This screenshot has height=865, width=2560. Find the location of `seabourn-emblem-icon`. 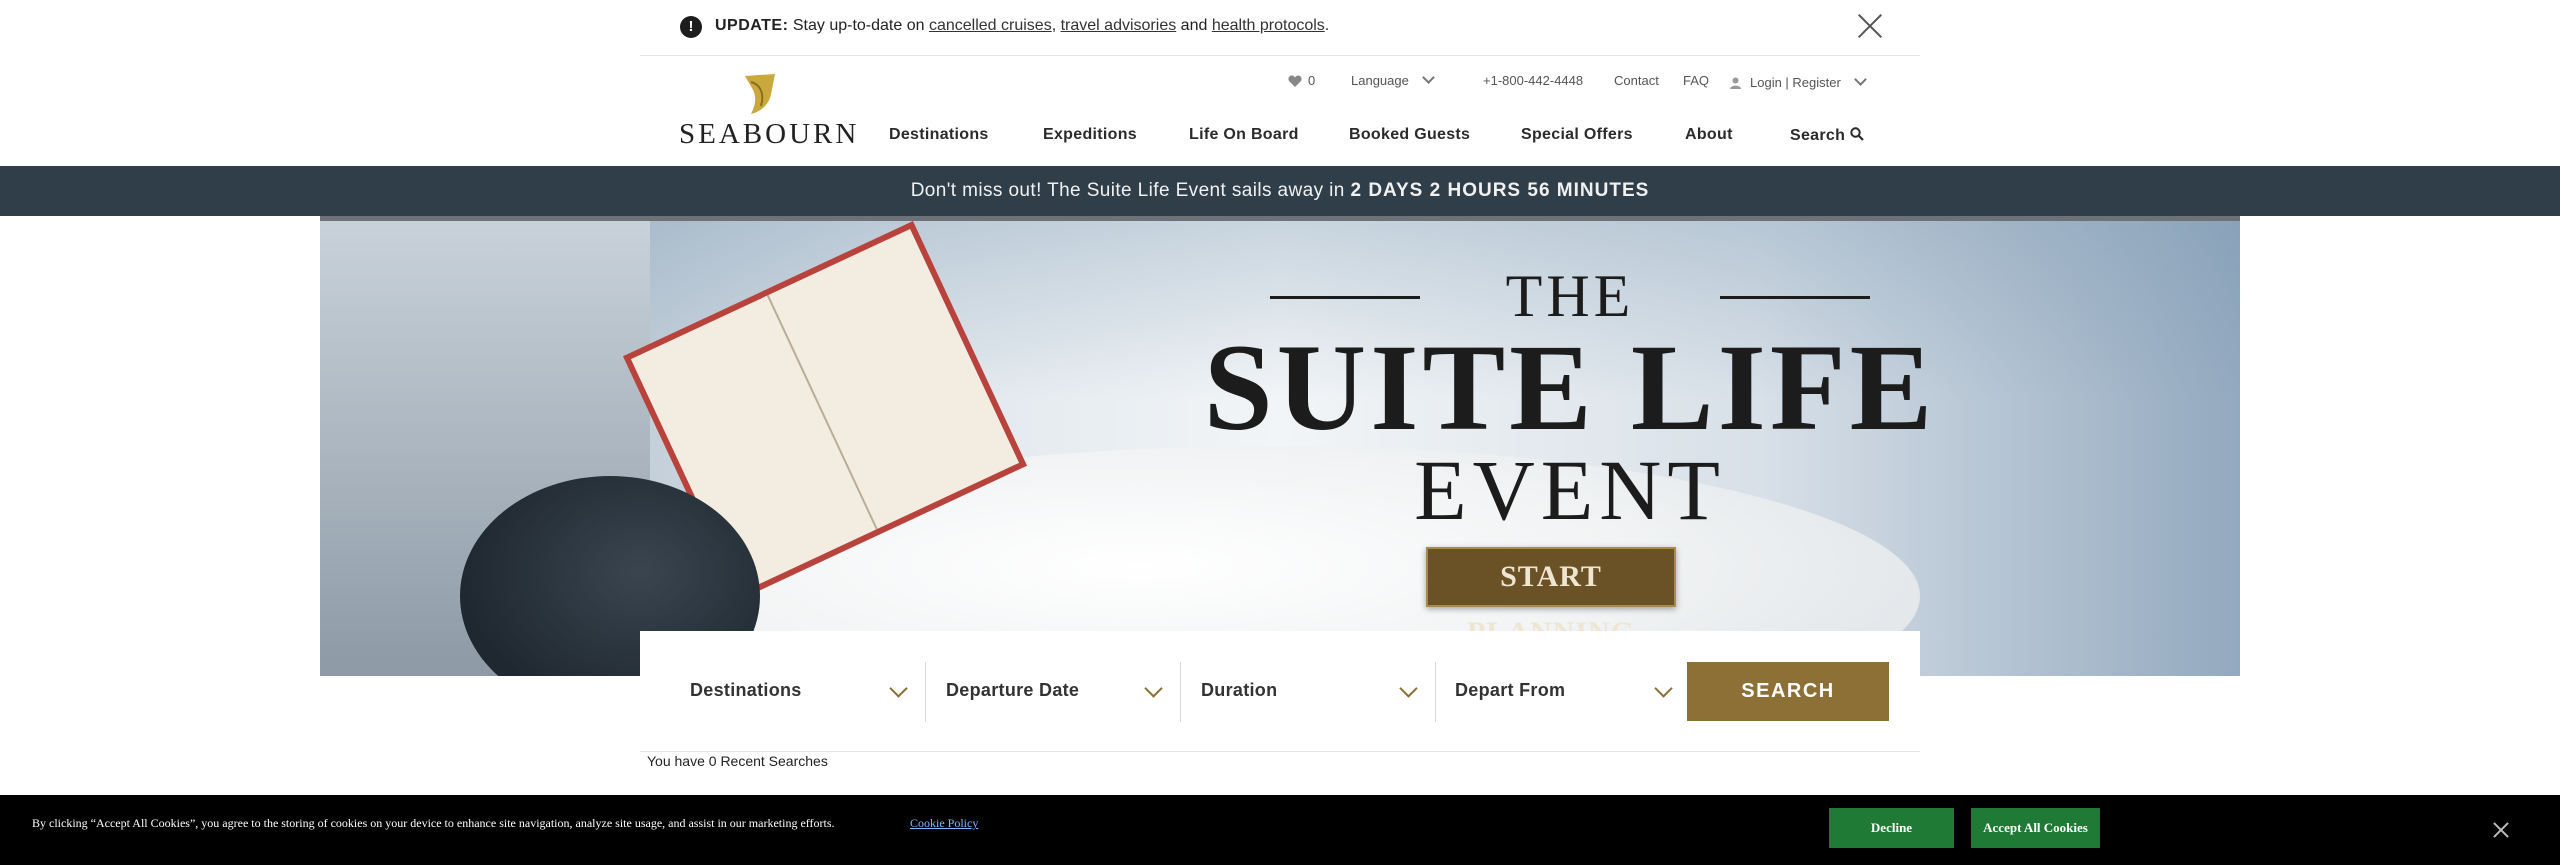

seabourn-emblem-icon is located at coordinates (760, 94).